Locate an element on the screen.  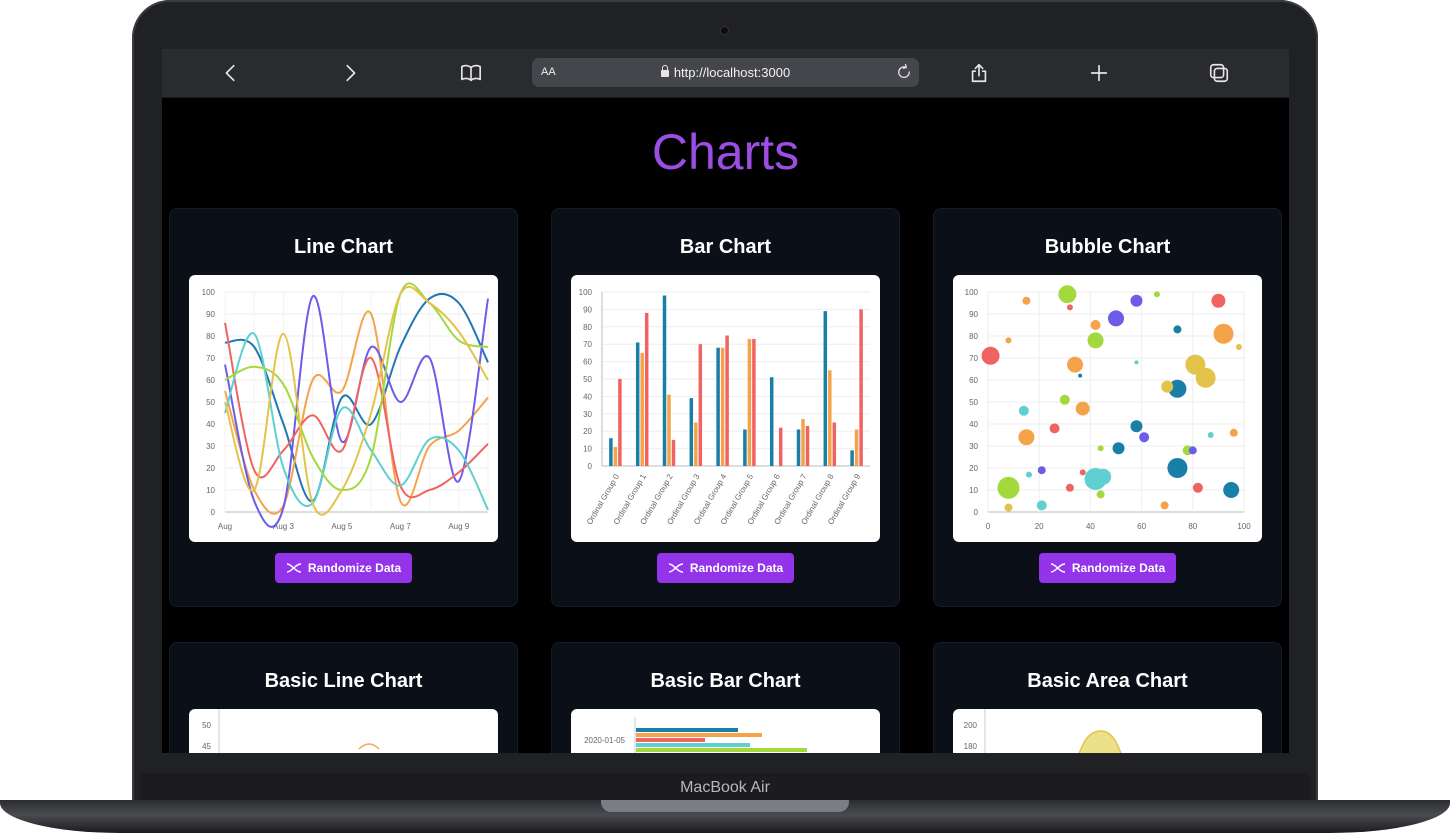
bookmarks-icon is located at coordinates (471, 73).